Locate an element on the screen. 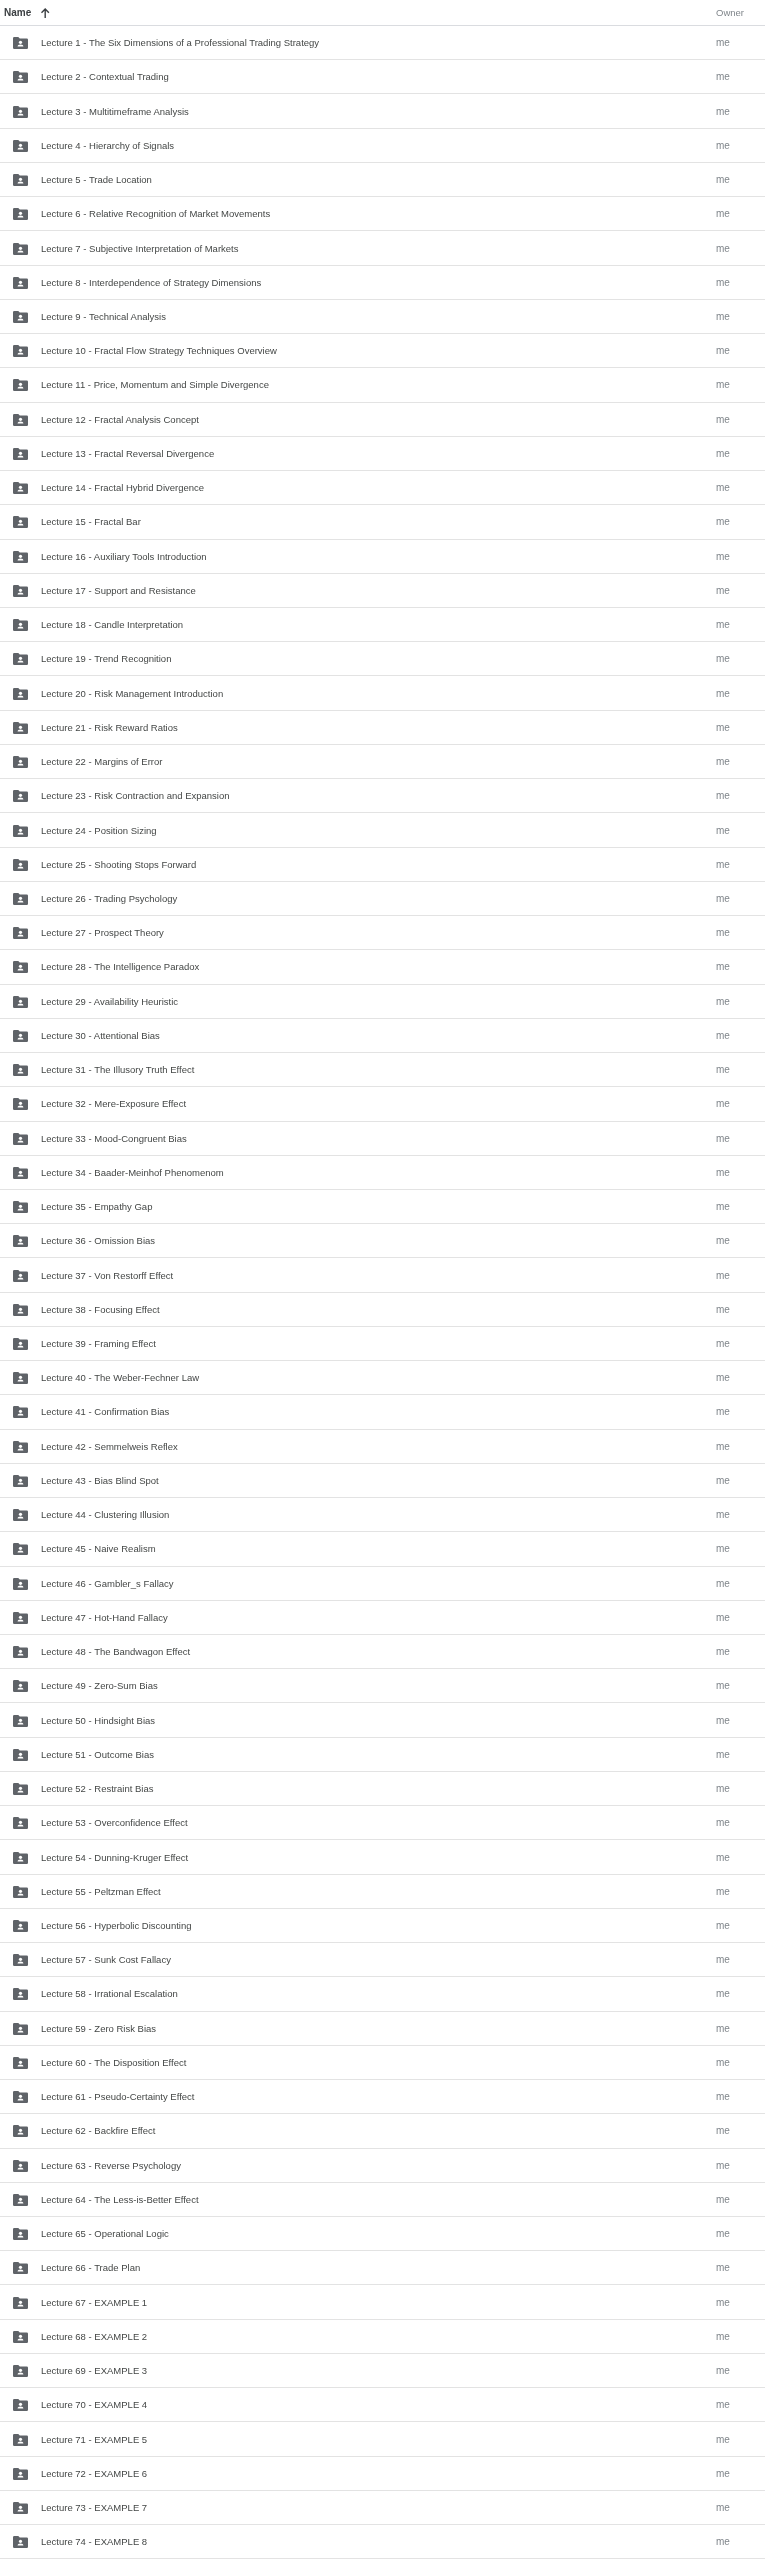 The width and height of the screenshot is (765, 2560). folder-name: Lecture 59 - Zero Risk Bias is located at coordinates (378, 2028).